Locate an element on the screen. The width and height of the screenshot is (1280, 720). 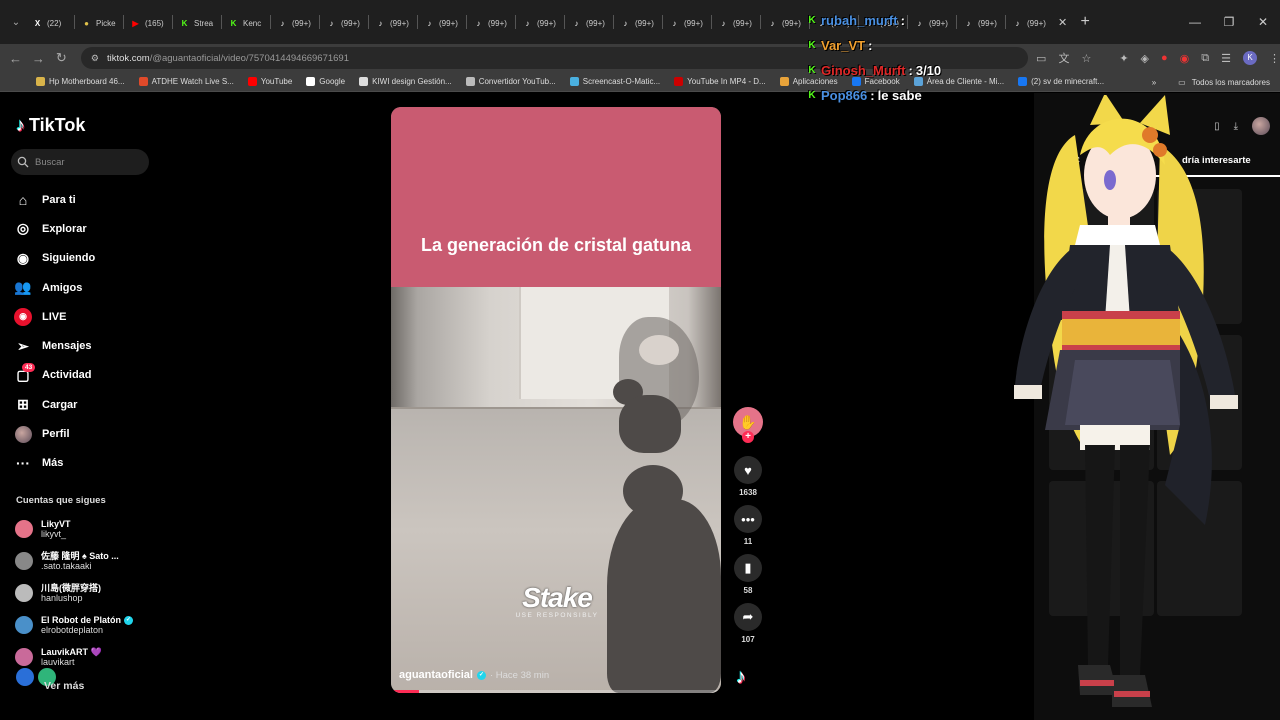
profile-avatar: K is located at coordinates (1250, 58).